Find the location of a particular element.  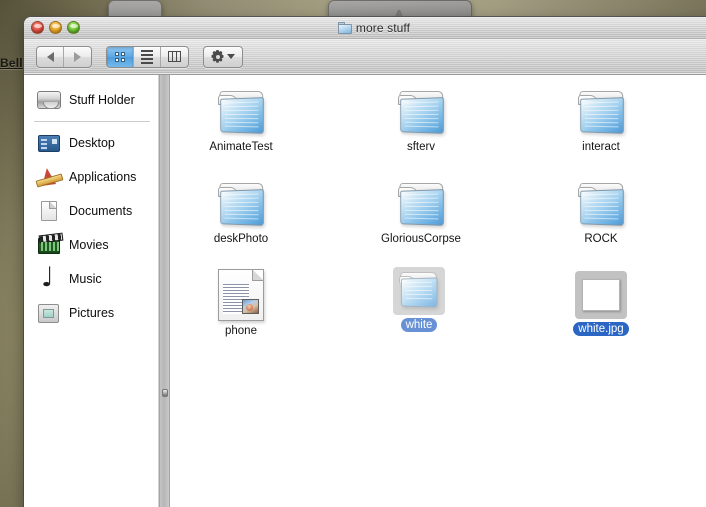

music-icon is located at coordinates (49, 277).